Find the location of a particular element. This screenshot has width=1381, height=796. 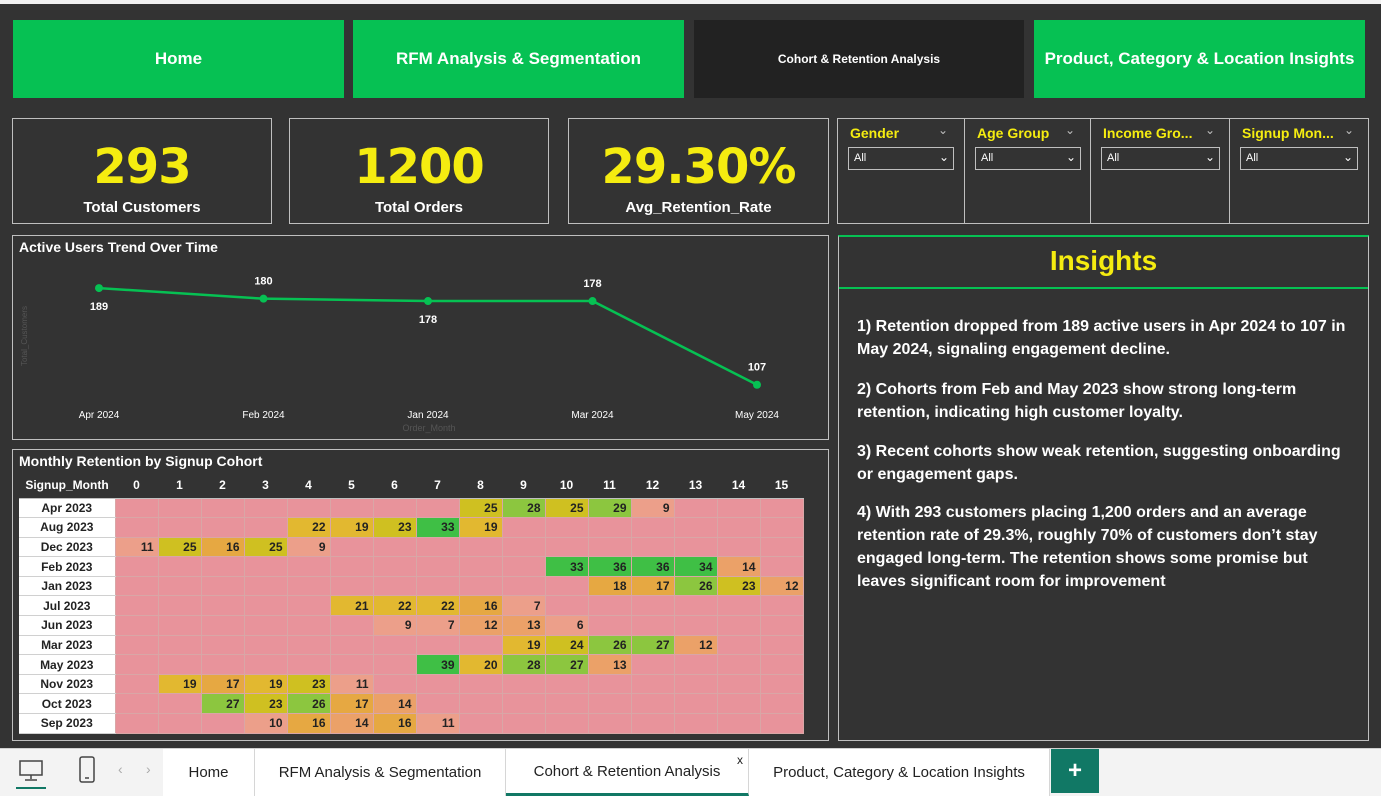

heatmap-cell: 19 is located at coordinates (523, 645).